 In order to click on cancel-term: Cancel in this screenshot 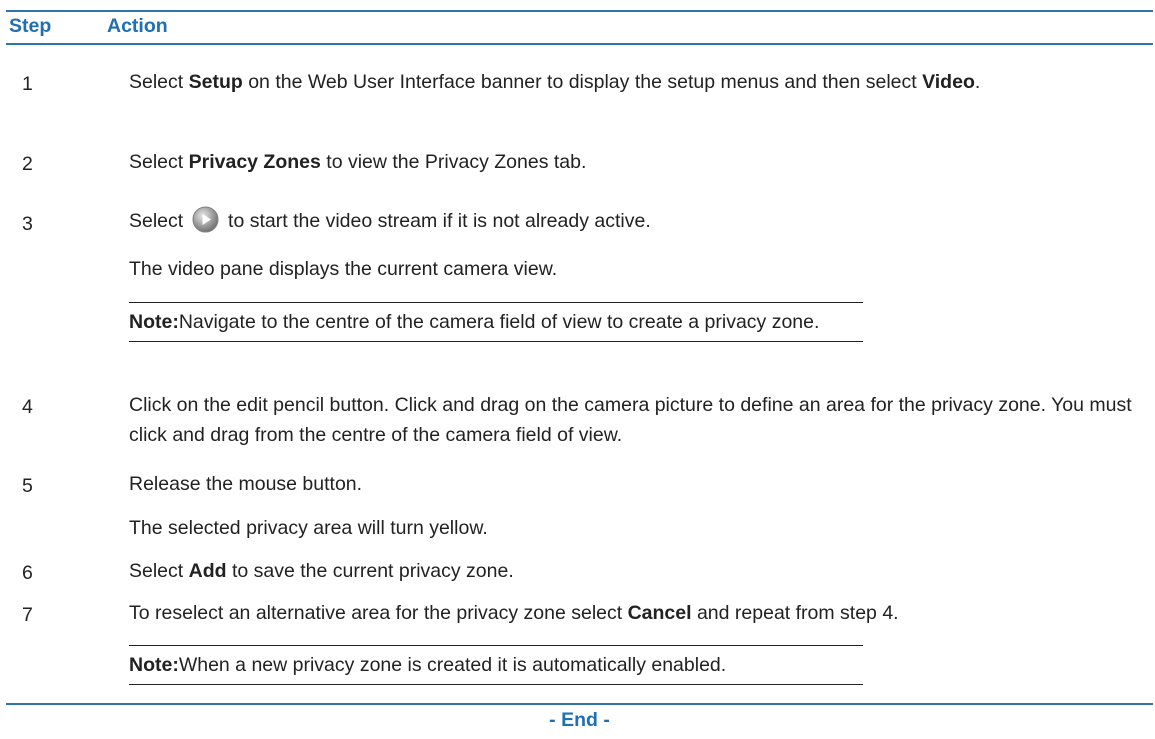, I will do `click(659, 613)`.